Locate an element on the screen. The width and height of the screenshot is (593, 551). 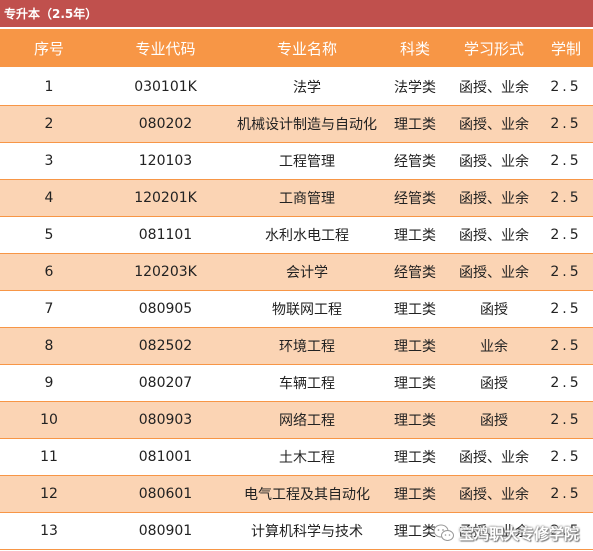
row-major-name: 会计学 is located at coordinates (307, 272).